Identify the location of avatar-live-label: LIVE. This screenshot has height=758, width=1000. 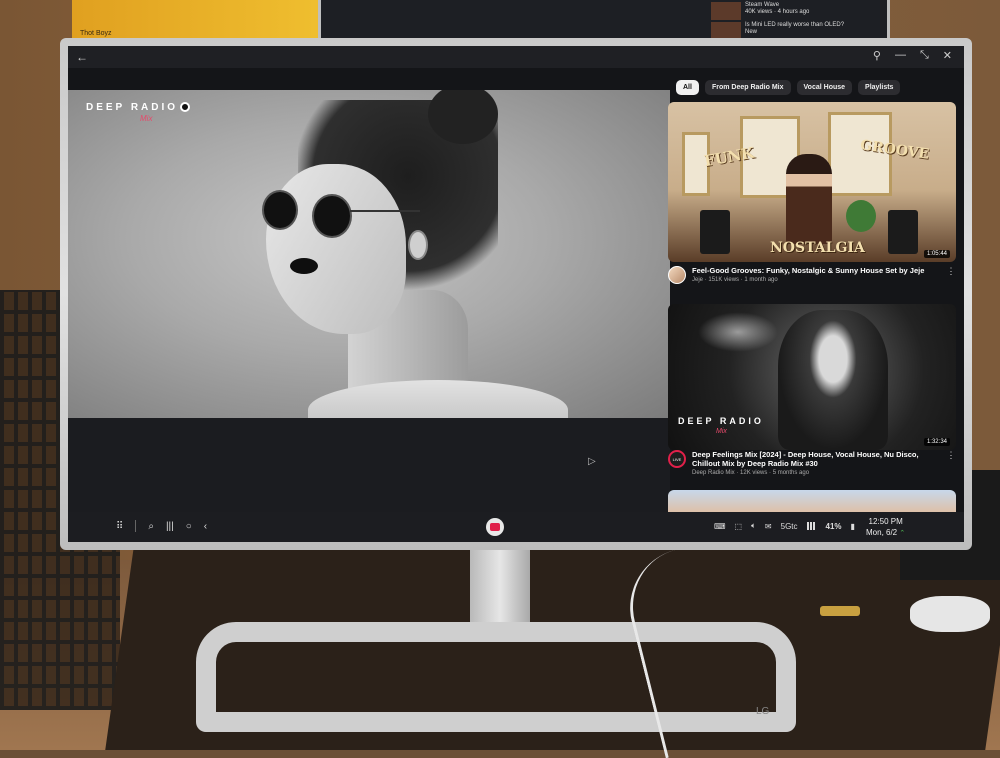
(677, 459).